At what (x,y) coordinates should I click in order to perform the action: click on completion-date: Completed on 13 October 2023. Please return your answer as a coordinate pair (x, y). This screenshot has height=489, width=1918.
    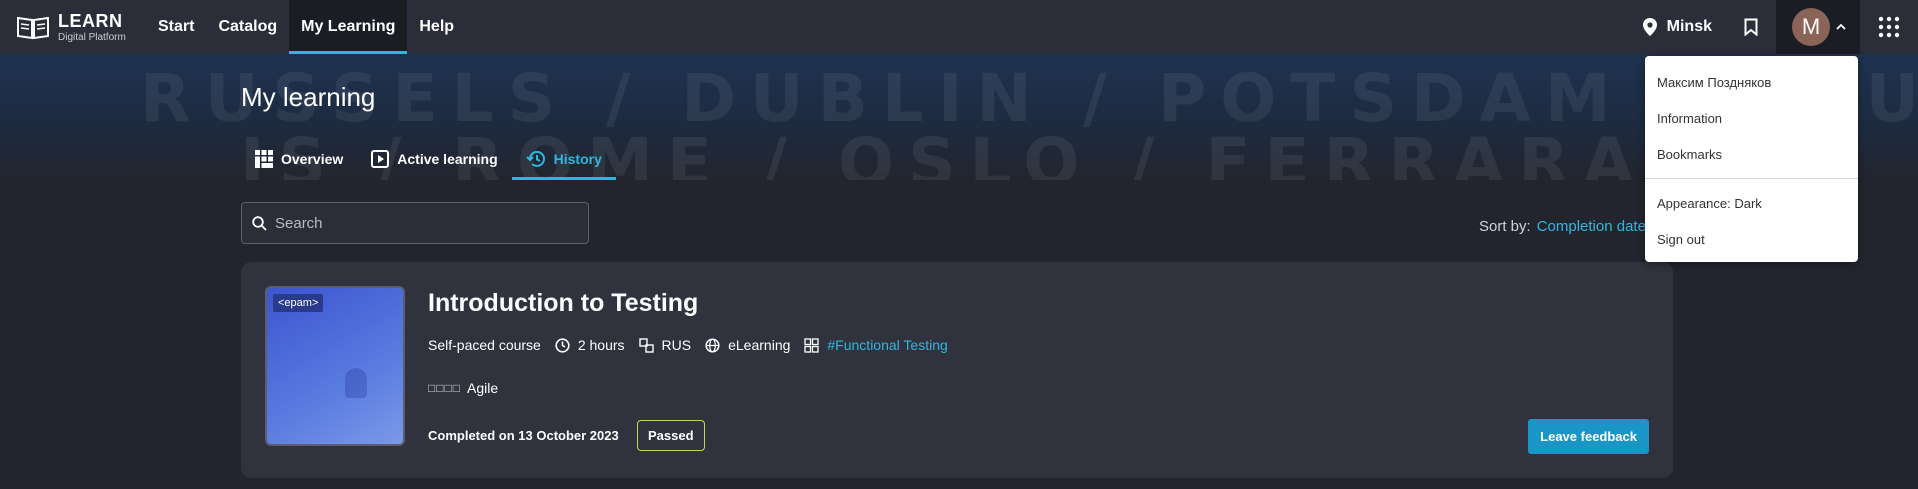
    Looking at the image, I should click on (523, 435).